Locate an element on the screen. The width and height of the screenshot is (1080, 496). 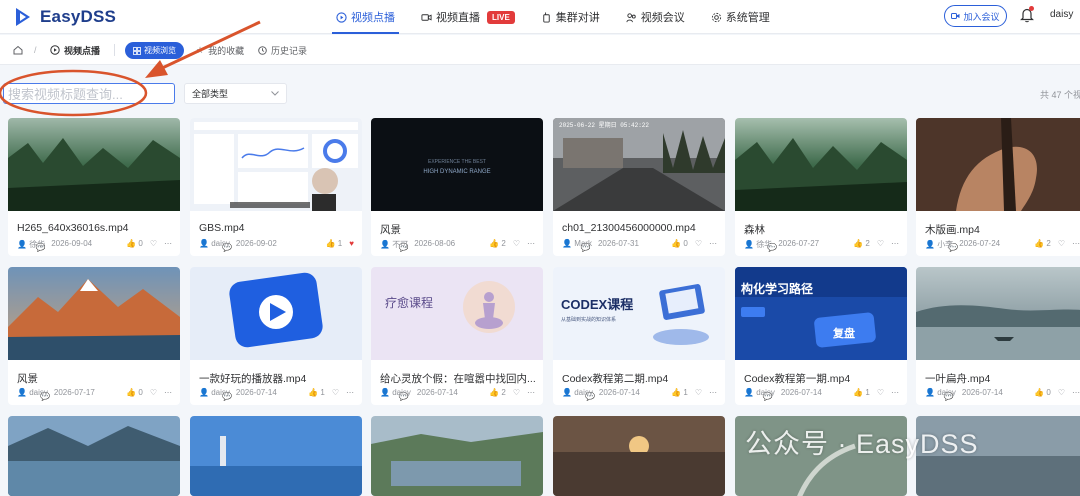
video-thumbnail: 2025-06-22 星期日 05:42:22 is located at coordinates (639, 164).